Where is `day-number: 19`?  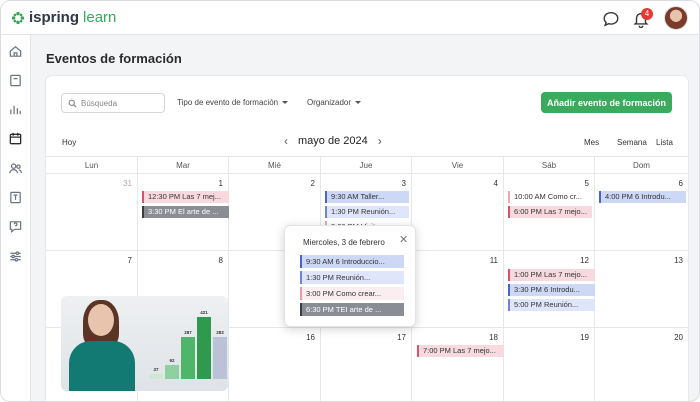
day-number: 19 is located at coordinates (584, 337).